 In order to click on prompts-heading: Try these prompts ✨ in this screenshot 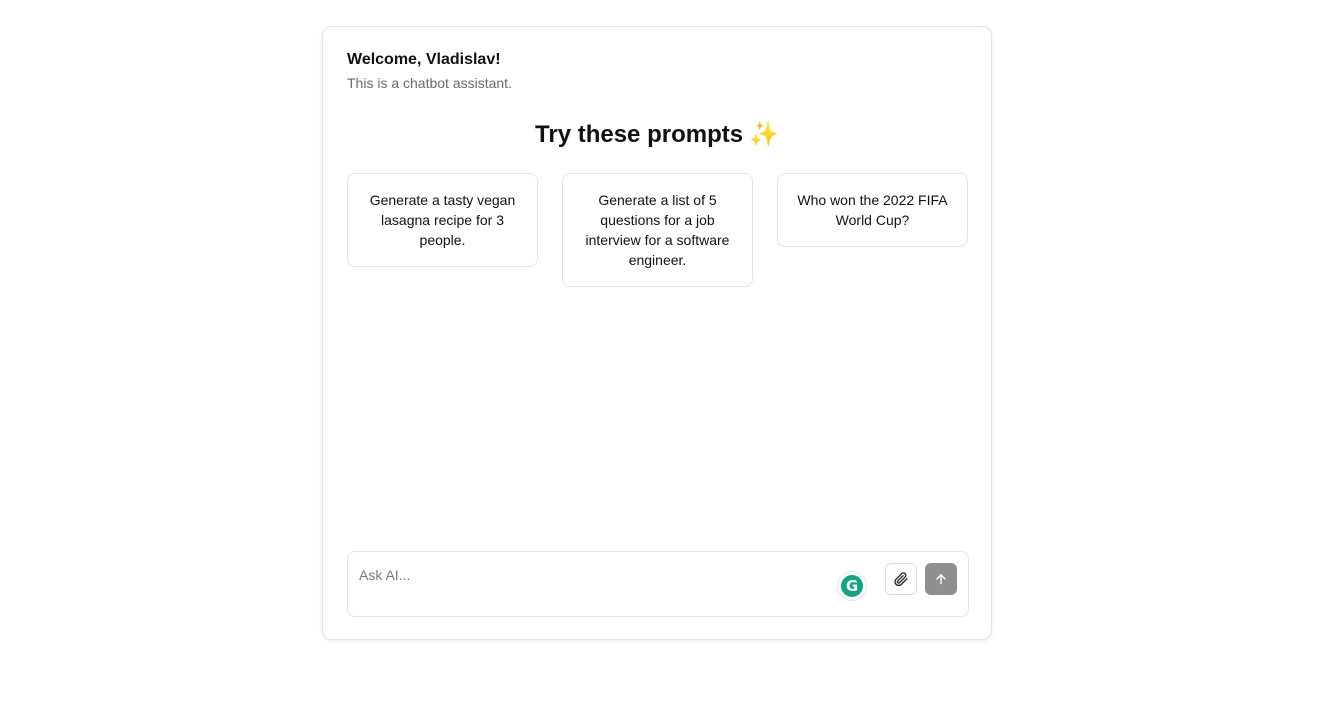, I will do `click(657, 134)`.